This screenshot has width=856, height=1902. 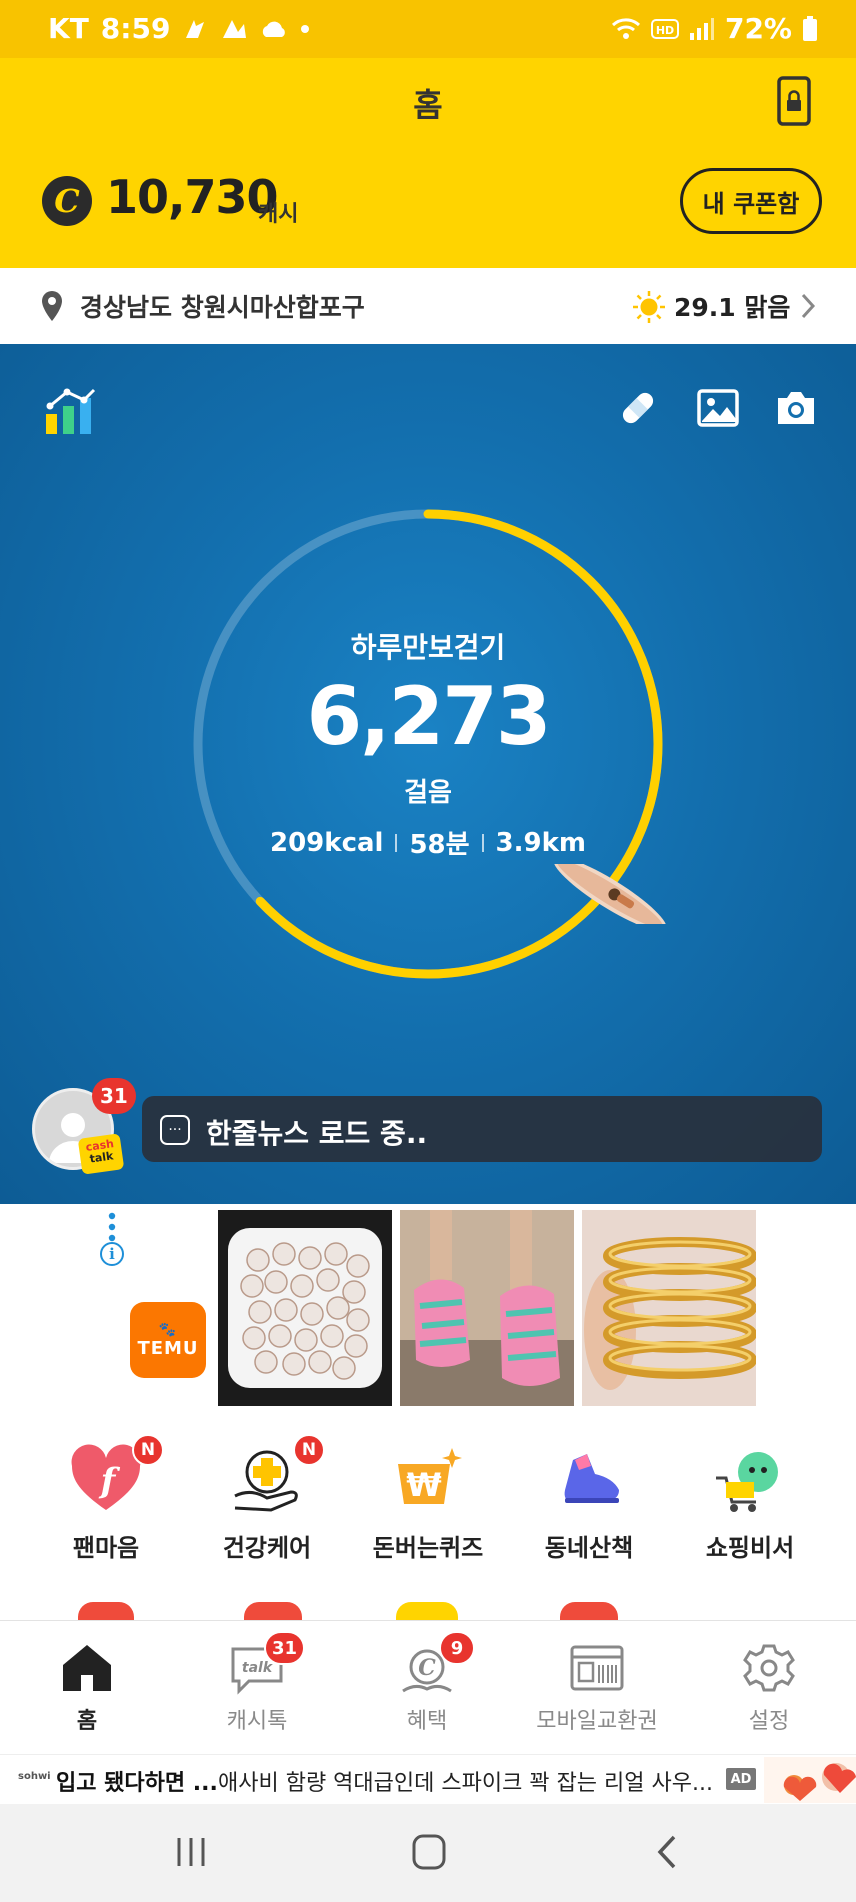 I want to click on product-ad-row: i 🐾 TEMU, so click(x=428, y=1308).